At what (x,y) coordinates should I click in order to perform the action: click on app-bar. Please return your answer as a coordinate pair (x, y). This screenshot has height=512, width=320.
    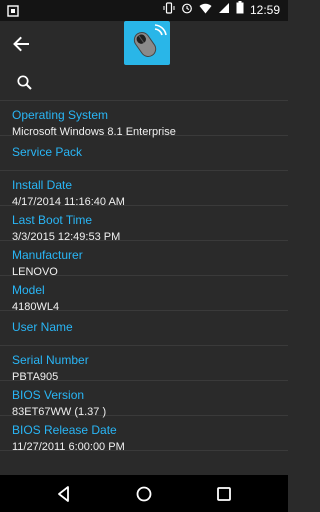
    Looking at the image, I should click on (144, 43).